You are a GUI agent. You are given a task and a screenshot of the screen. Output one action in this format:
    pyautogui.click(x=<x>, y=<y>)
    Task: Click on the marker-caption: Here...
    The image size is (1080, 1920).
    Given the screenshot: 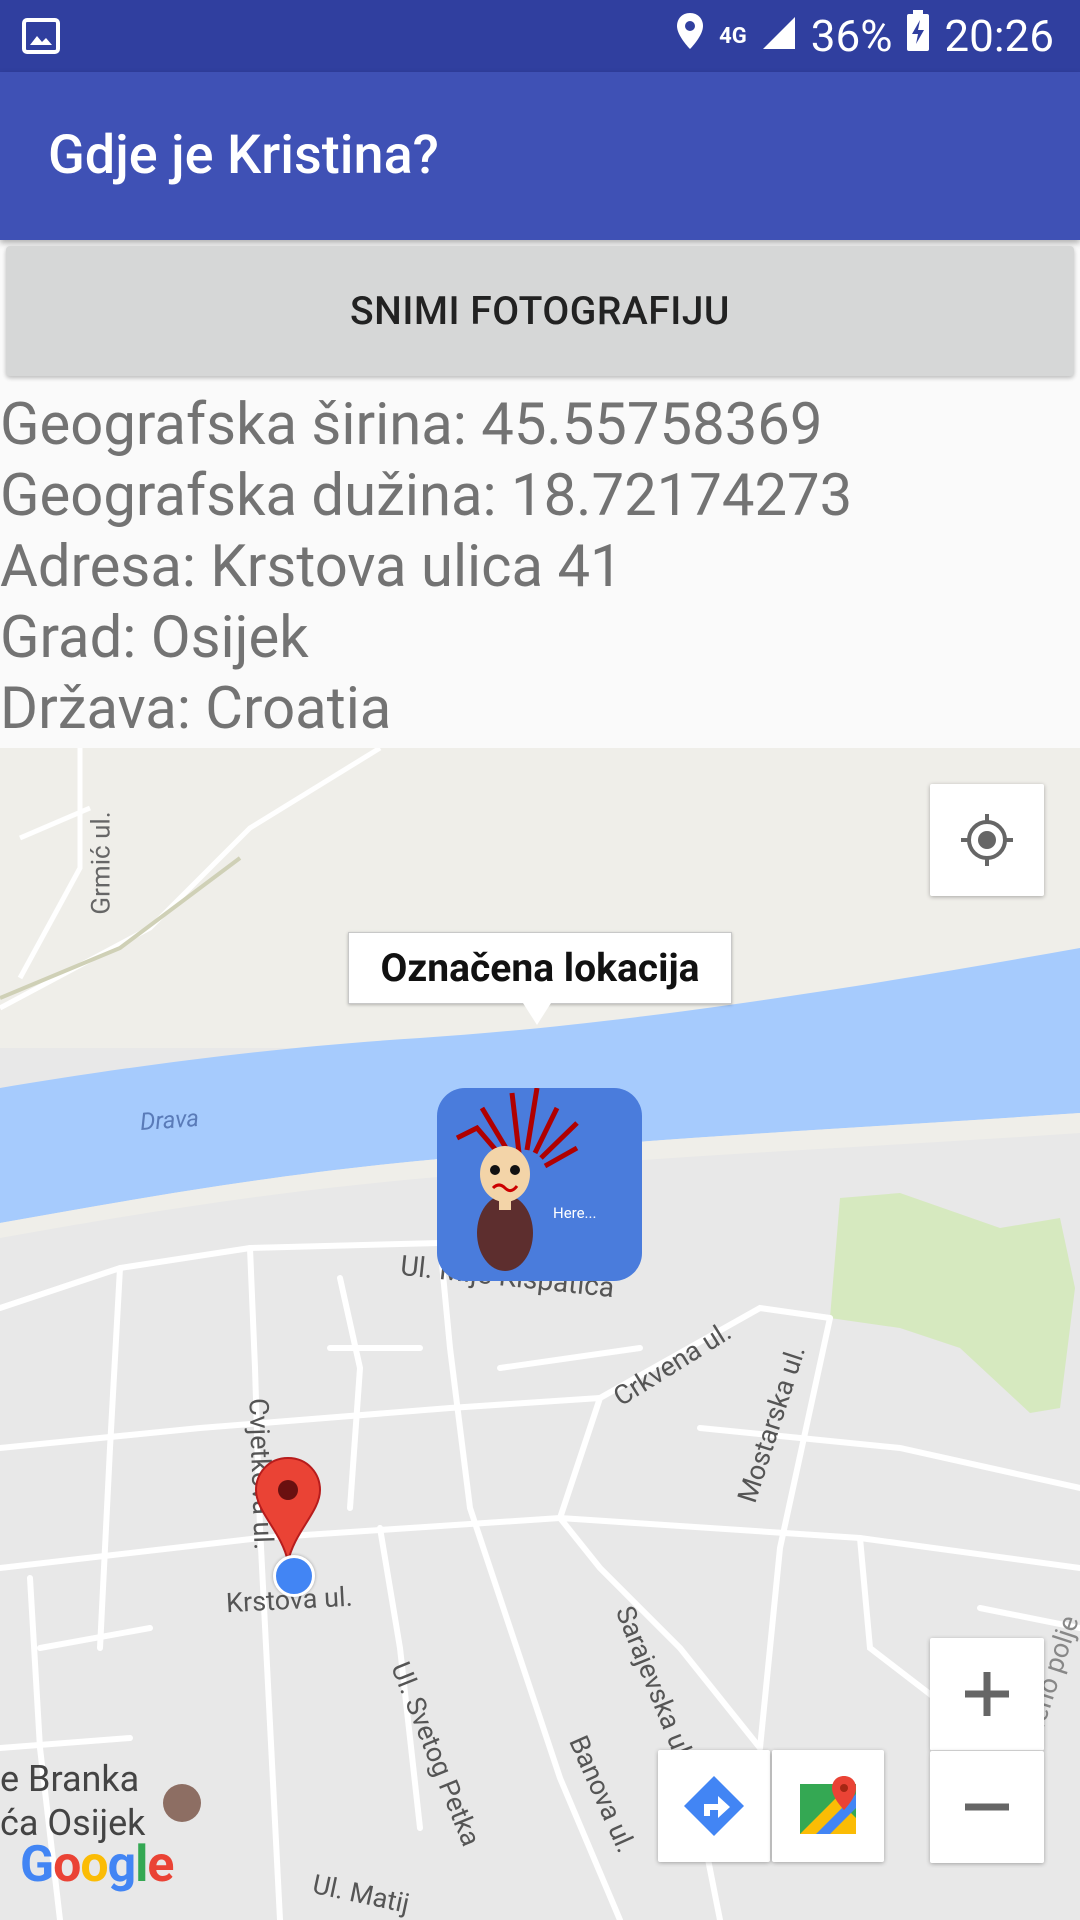 What is the action you would take?
    pyautogui.click(x=575, y=1213)
    